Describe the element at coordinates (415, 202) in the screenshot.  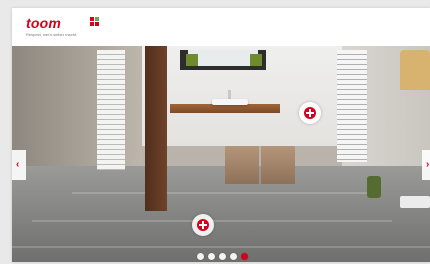
I see `towel` at that location.